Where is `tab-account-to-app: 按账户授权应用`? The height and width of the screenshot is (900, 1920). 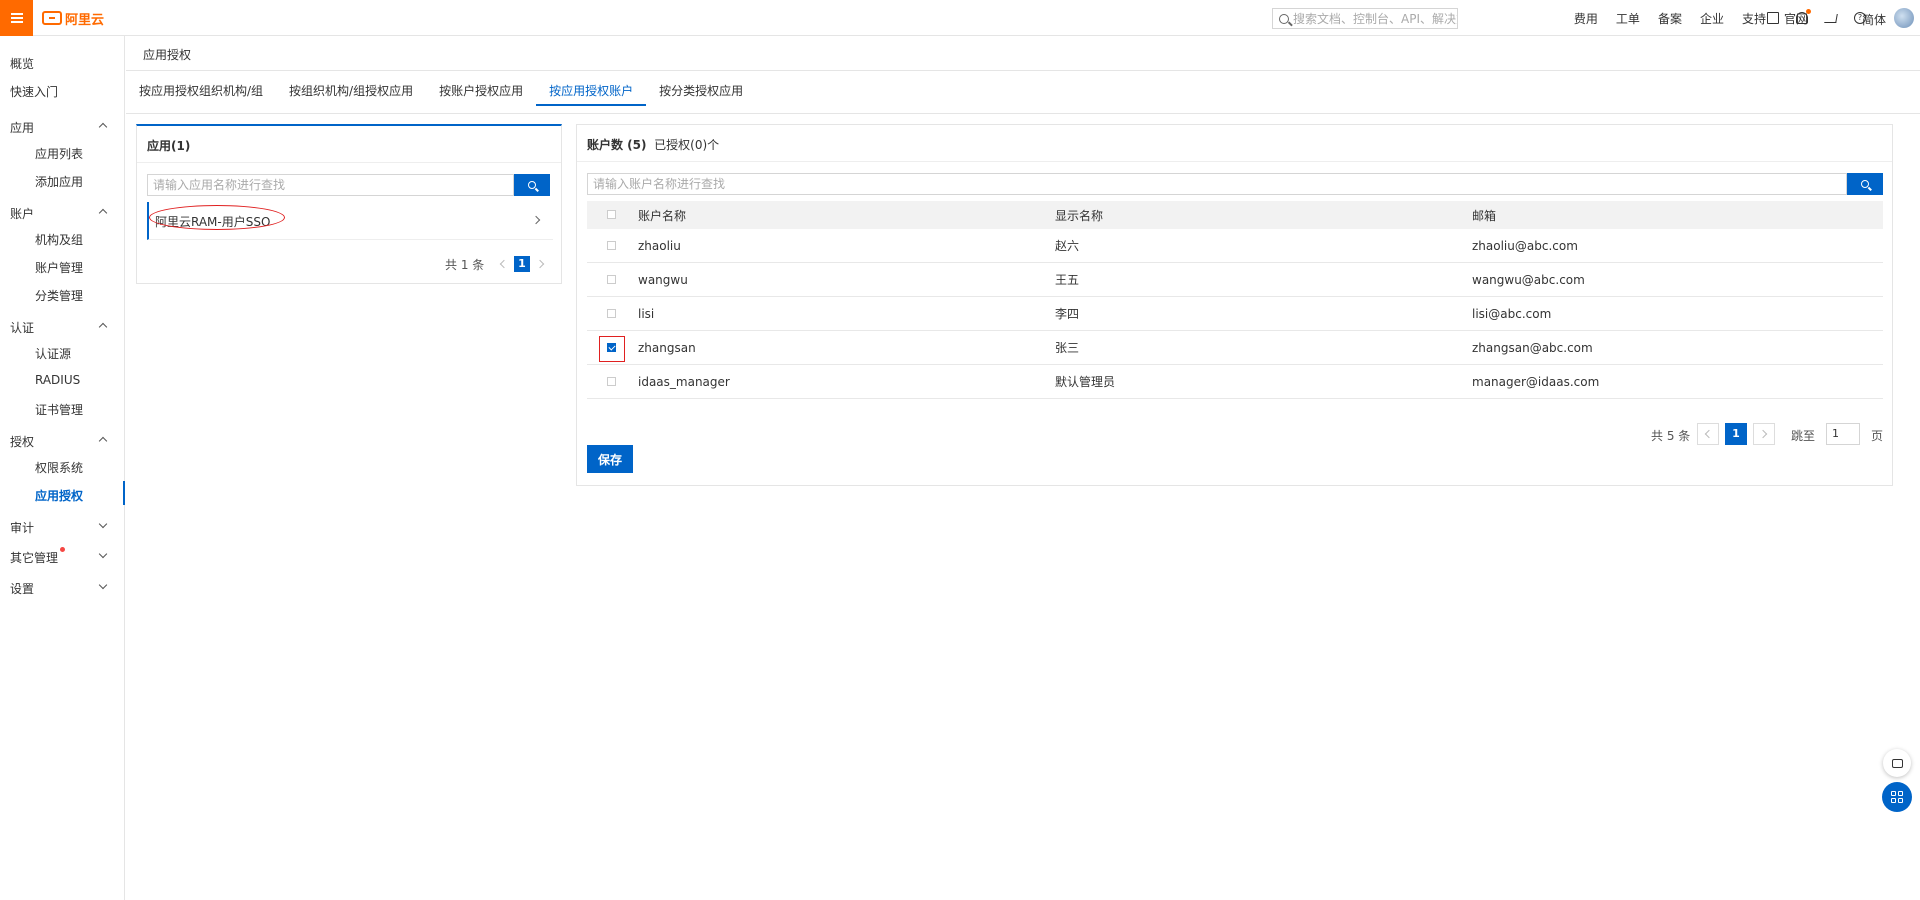 tab-account-to-app: 按账户授权应用 is located at coordinates (481, 91).